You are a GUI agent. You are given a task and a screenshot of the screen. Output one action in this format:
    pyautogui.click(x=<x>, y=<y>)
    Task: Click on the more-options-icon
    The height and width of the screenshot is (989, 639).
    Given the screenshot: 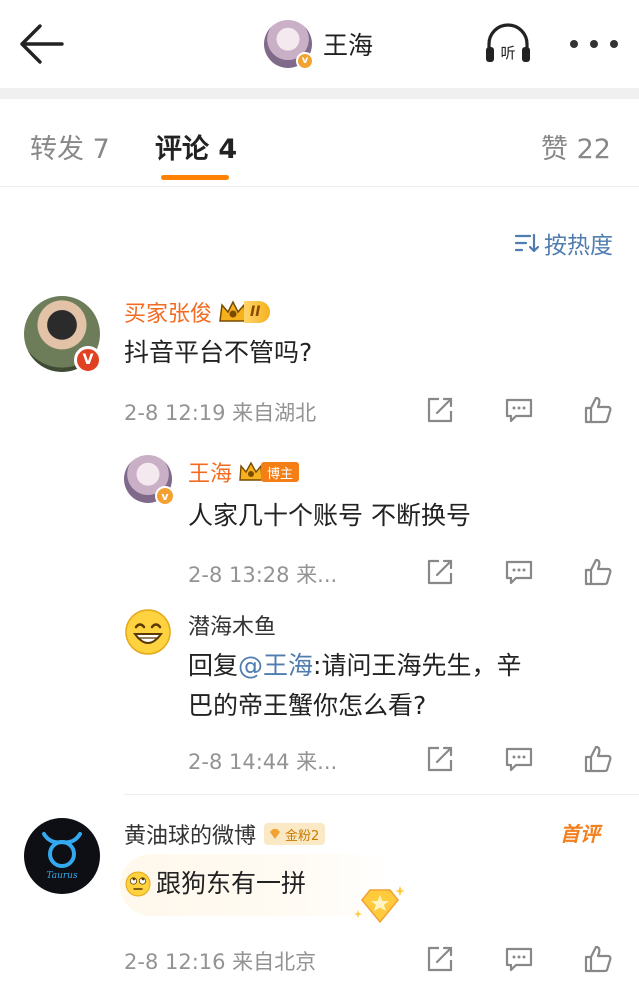 What is the action you would take?
    pyautogui.click(x=594, y=44)
    